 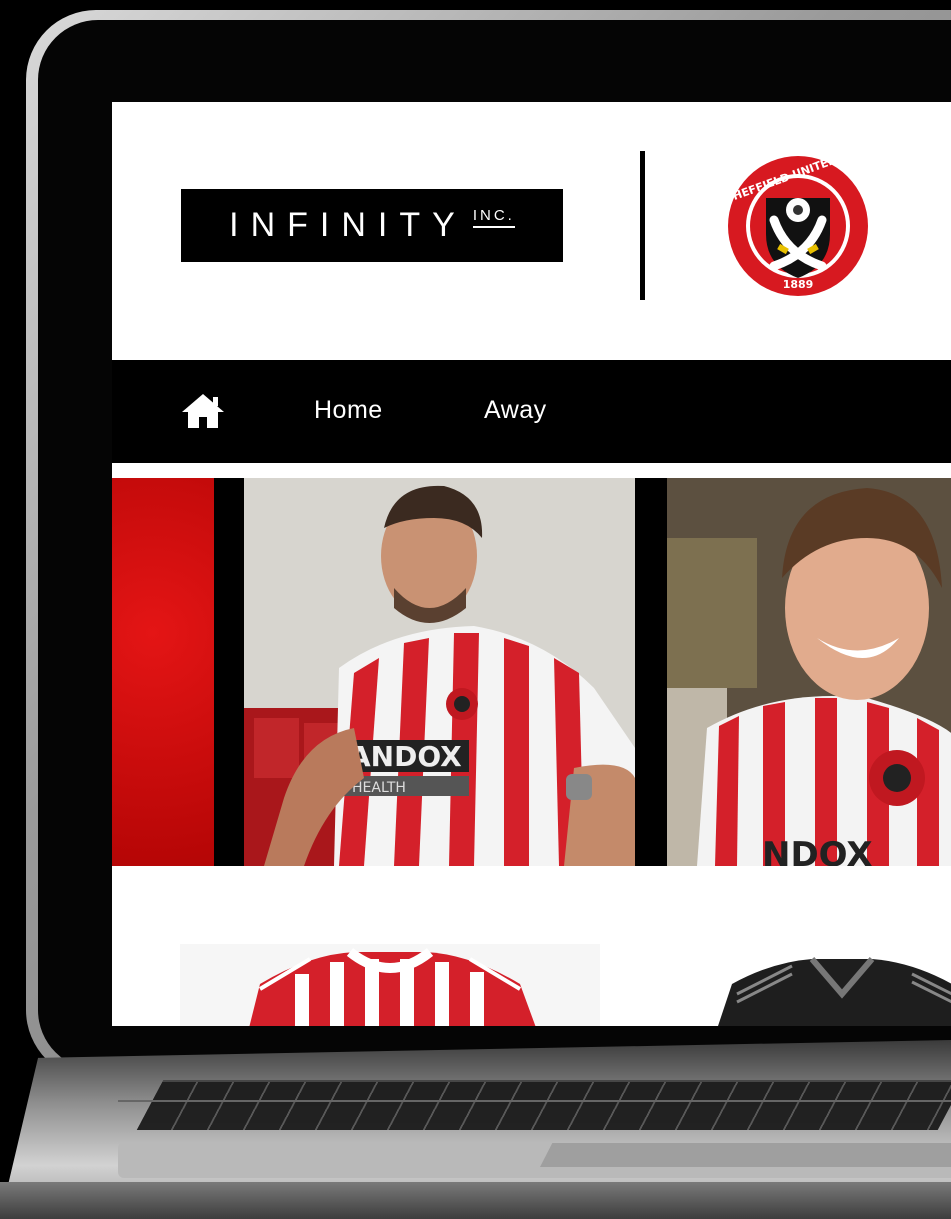 I want to click on laptop-touchpad, so click(x=745, y=1155).